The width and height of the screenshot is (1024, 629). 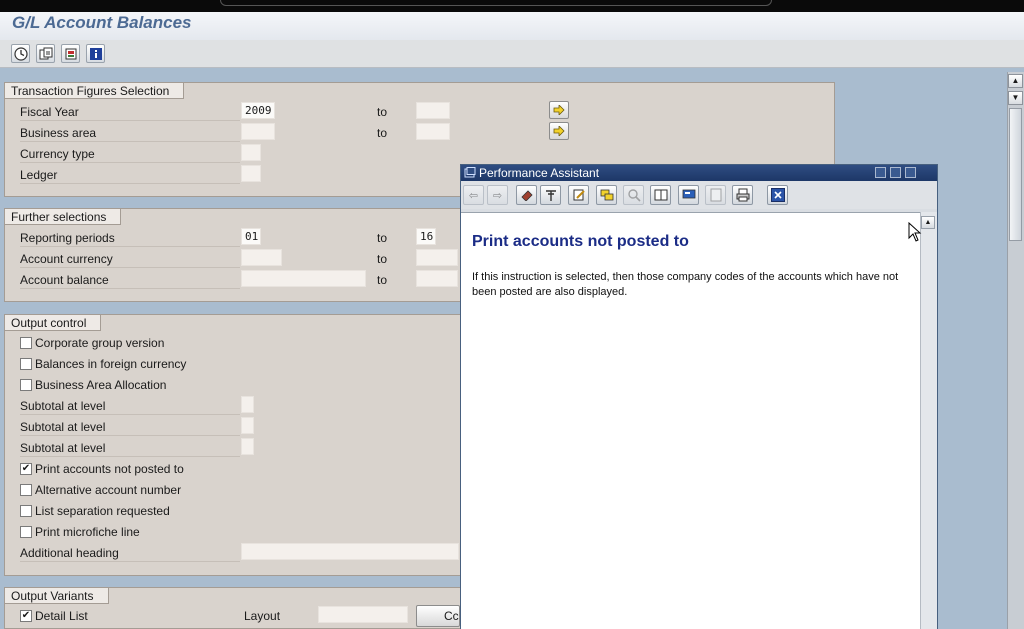 What do you see at coordinates (580, 241) in the screenshot?
I see `help-heading: Print accounts not posted to` at bounding box center [580, 241].